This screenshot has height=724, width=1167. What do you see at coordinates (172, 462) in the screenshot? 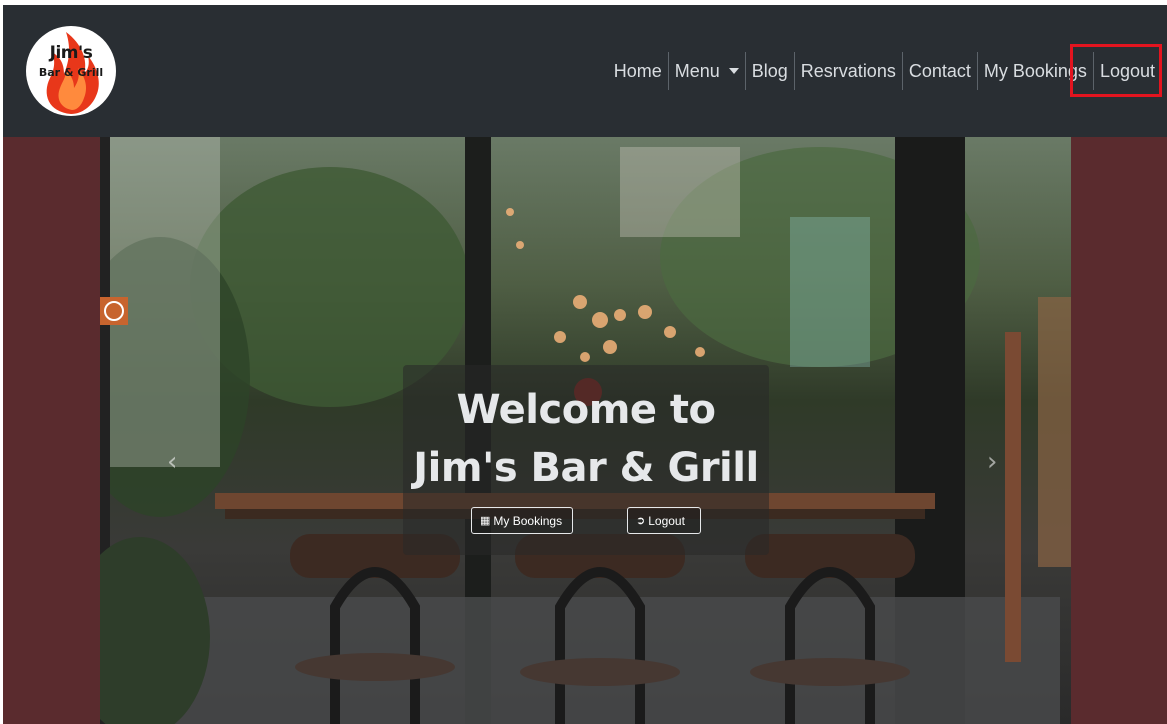
I see `chevron-left-icon: ‹` at bounding box center [172, 462].